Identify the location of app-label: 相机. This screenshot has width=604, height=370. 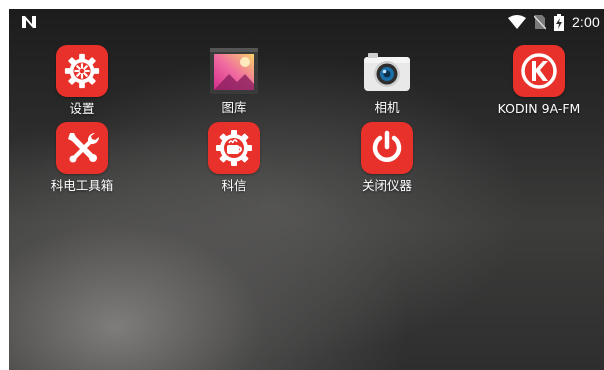
(387, 107).